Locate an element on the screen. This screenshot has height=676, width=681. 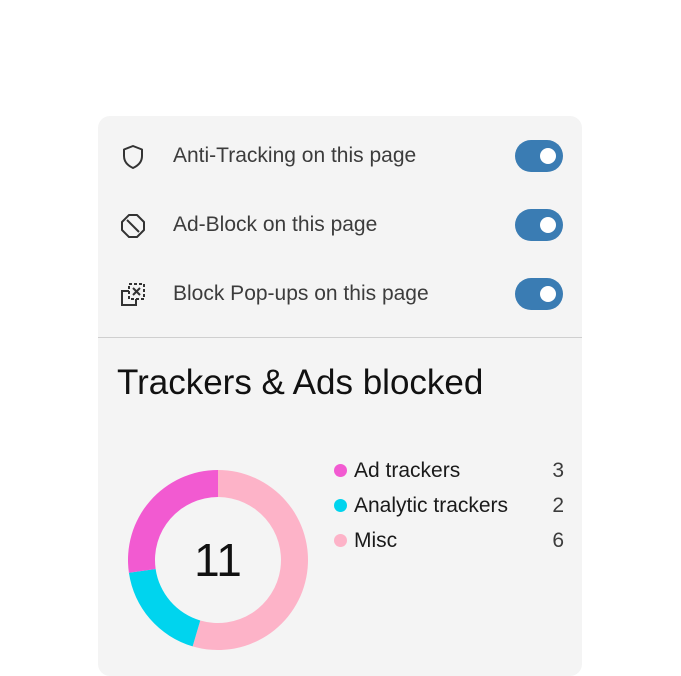
legend-item-analytic-trackers: Analytic trackers 2 is located at coordinates (448, 508).